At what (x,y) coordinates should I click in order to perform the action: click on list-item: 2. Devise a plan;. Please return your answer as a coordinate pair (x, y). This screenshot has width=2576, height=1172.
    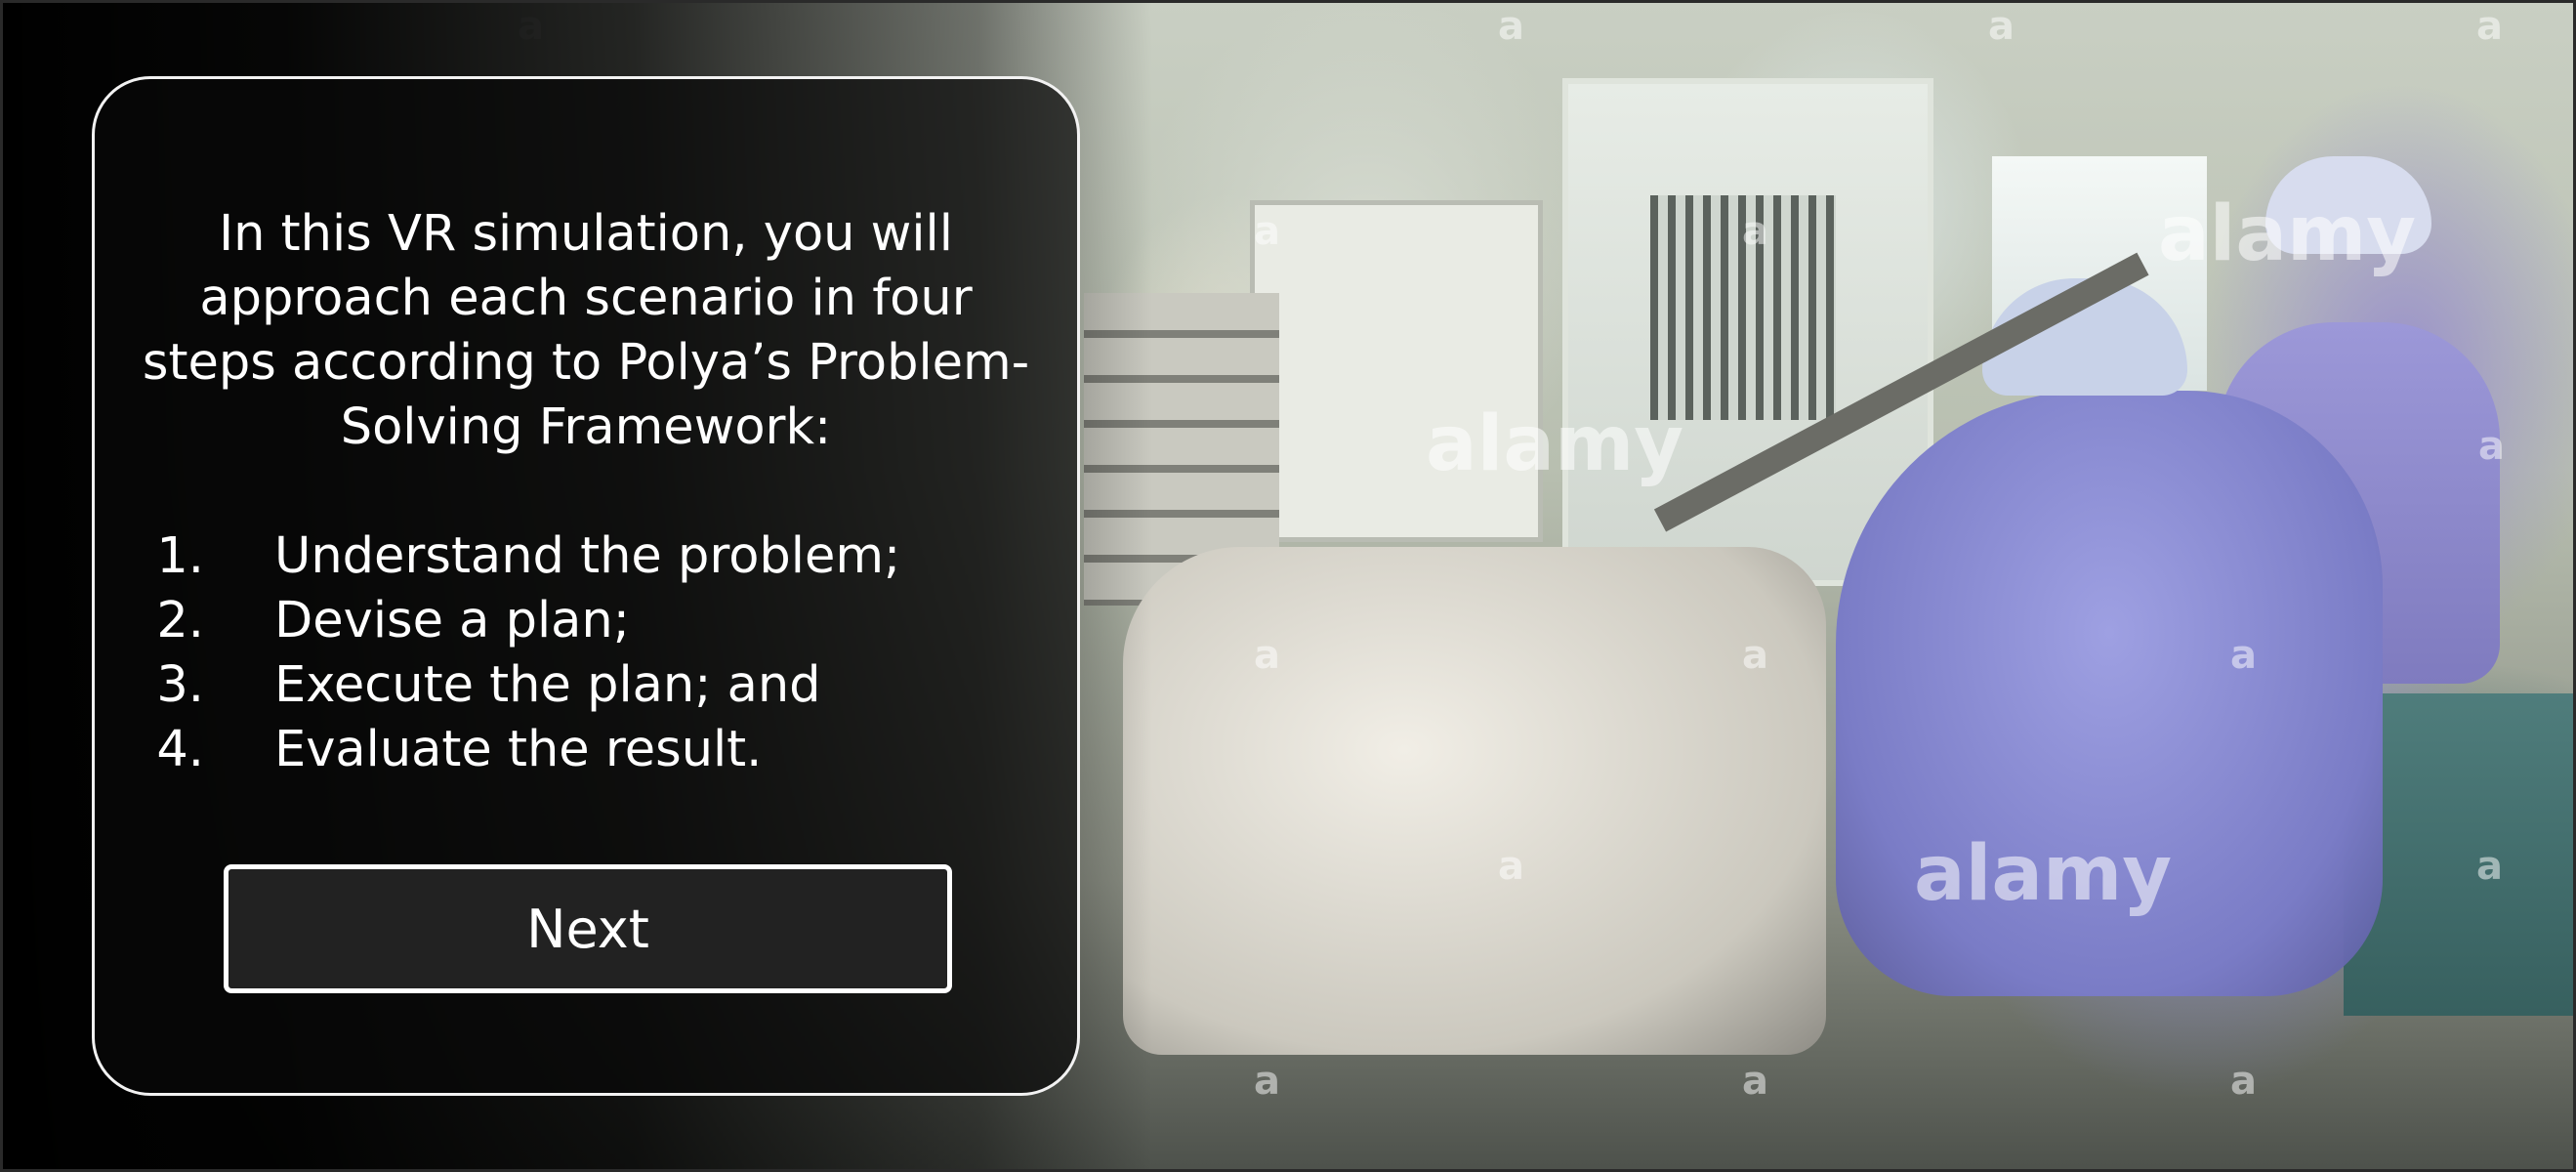
    Looking at the image, I should click on (593, 621).